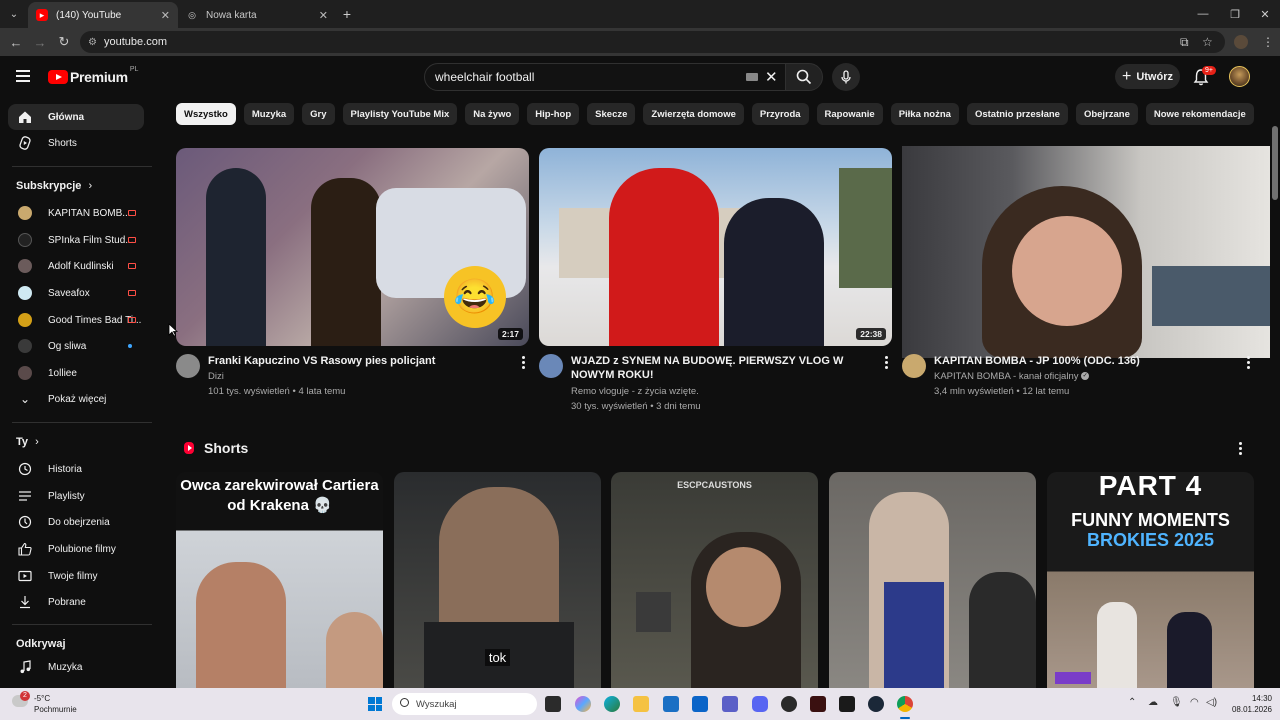  What do you see at coordinates (76, 522) in the screenshot?
I see `sidebar-item-watch-later: Do obejrzenia` at bounding box center [76, 522].